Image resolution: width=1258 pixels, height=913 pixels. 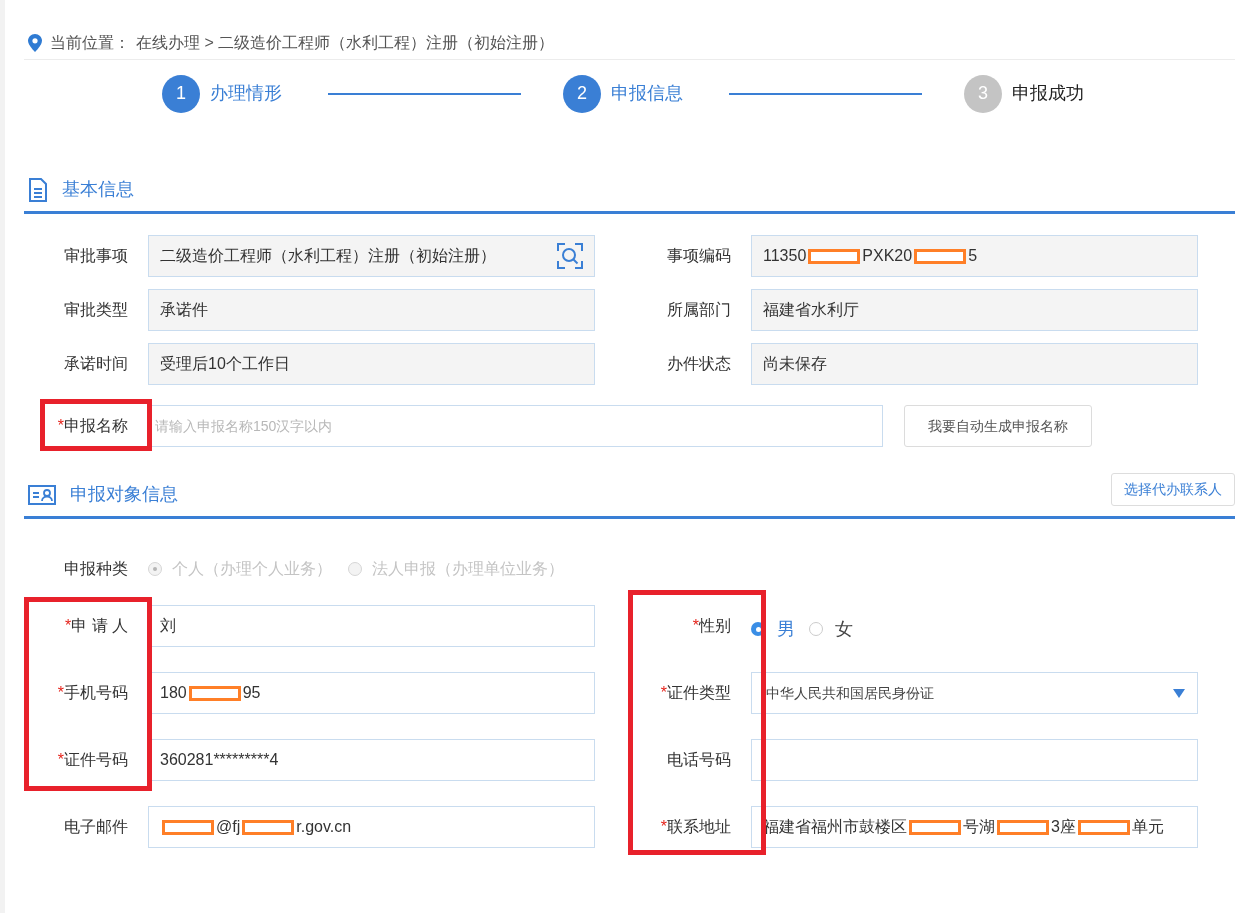 What do you see at coordinates (96, 256) in the screenshot?
I see `field-label: 审批事项` at bounding box center [96, 256].